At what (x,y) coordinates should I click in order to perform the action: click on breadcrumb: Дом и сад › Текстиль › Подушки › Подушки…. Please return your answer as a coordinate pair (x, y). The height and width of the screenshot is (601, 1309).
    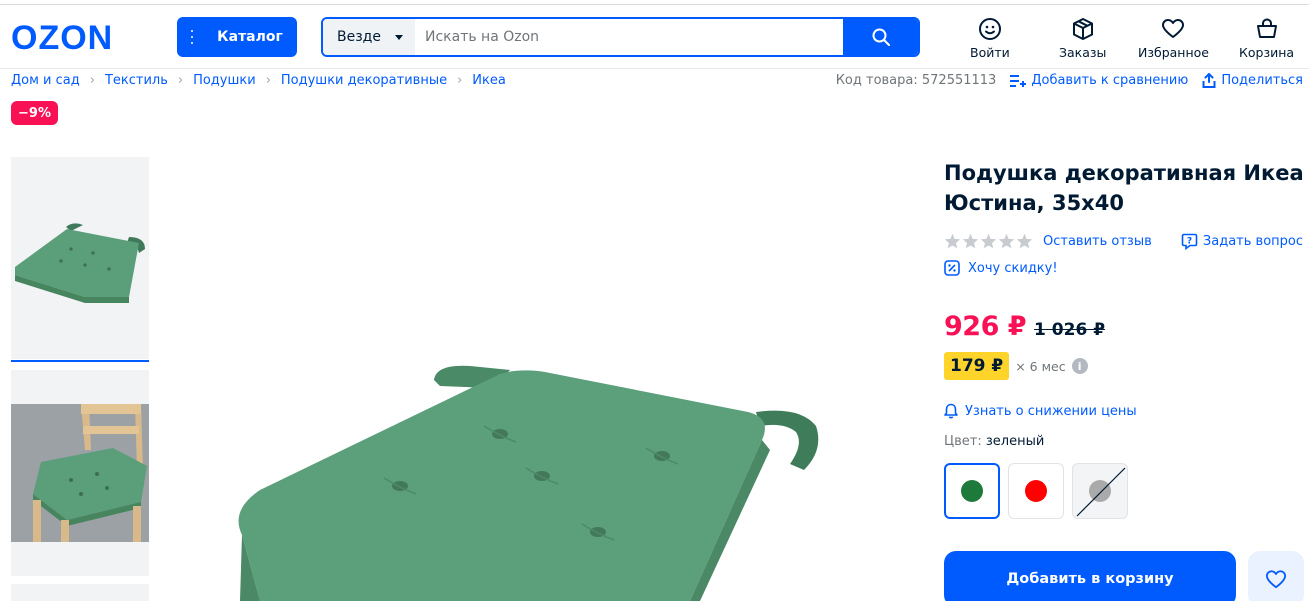
    Looking at the image, I should click on (258, 80).